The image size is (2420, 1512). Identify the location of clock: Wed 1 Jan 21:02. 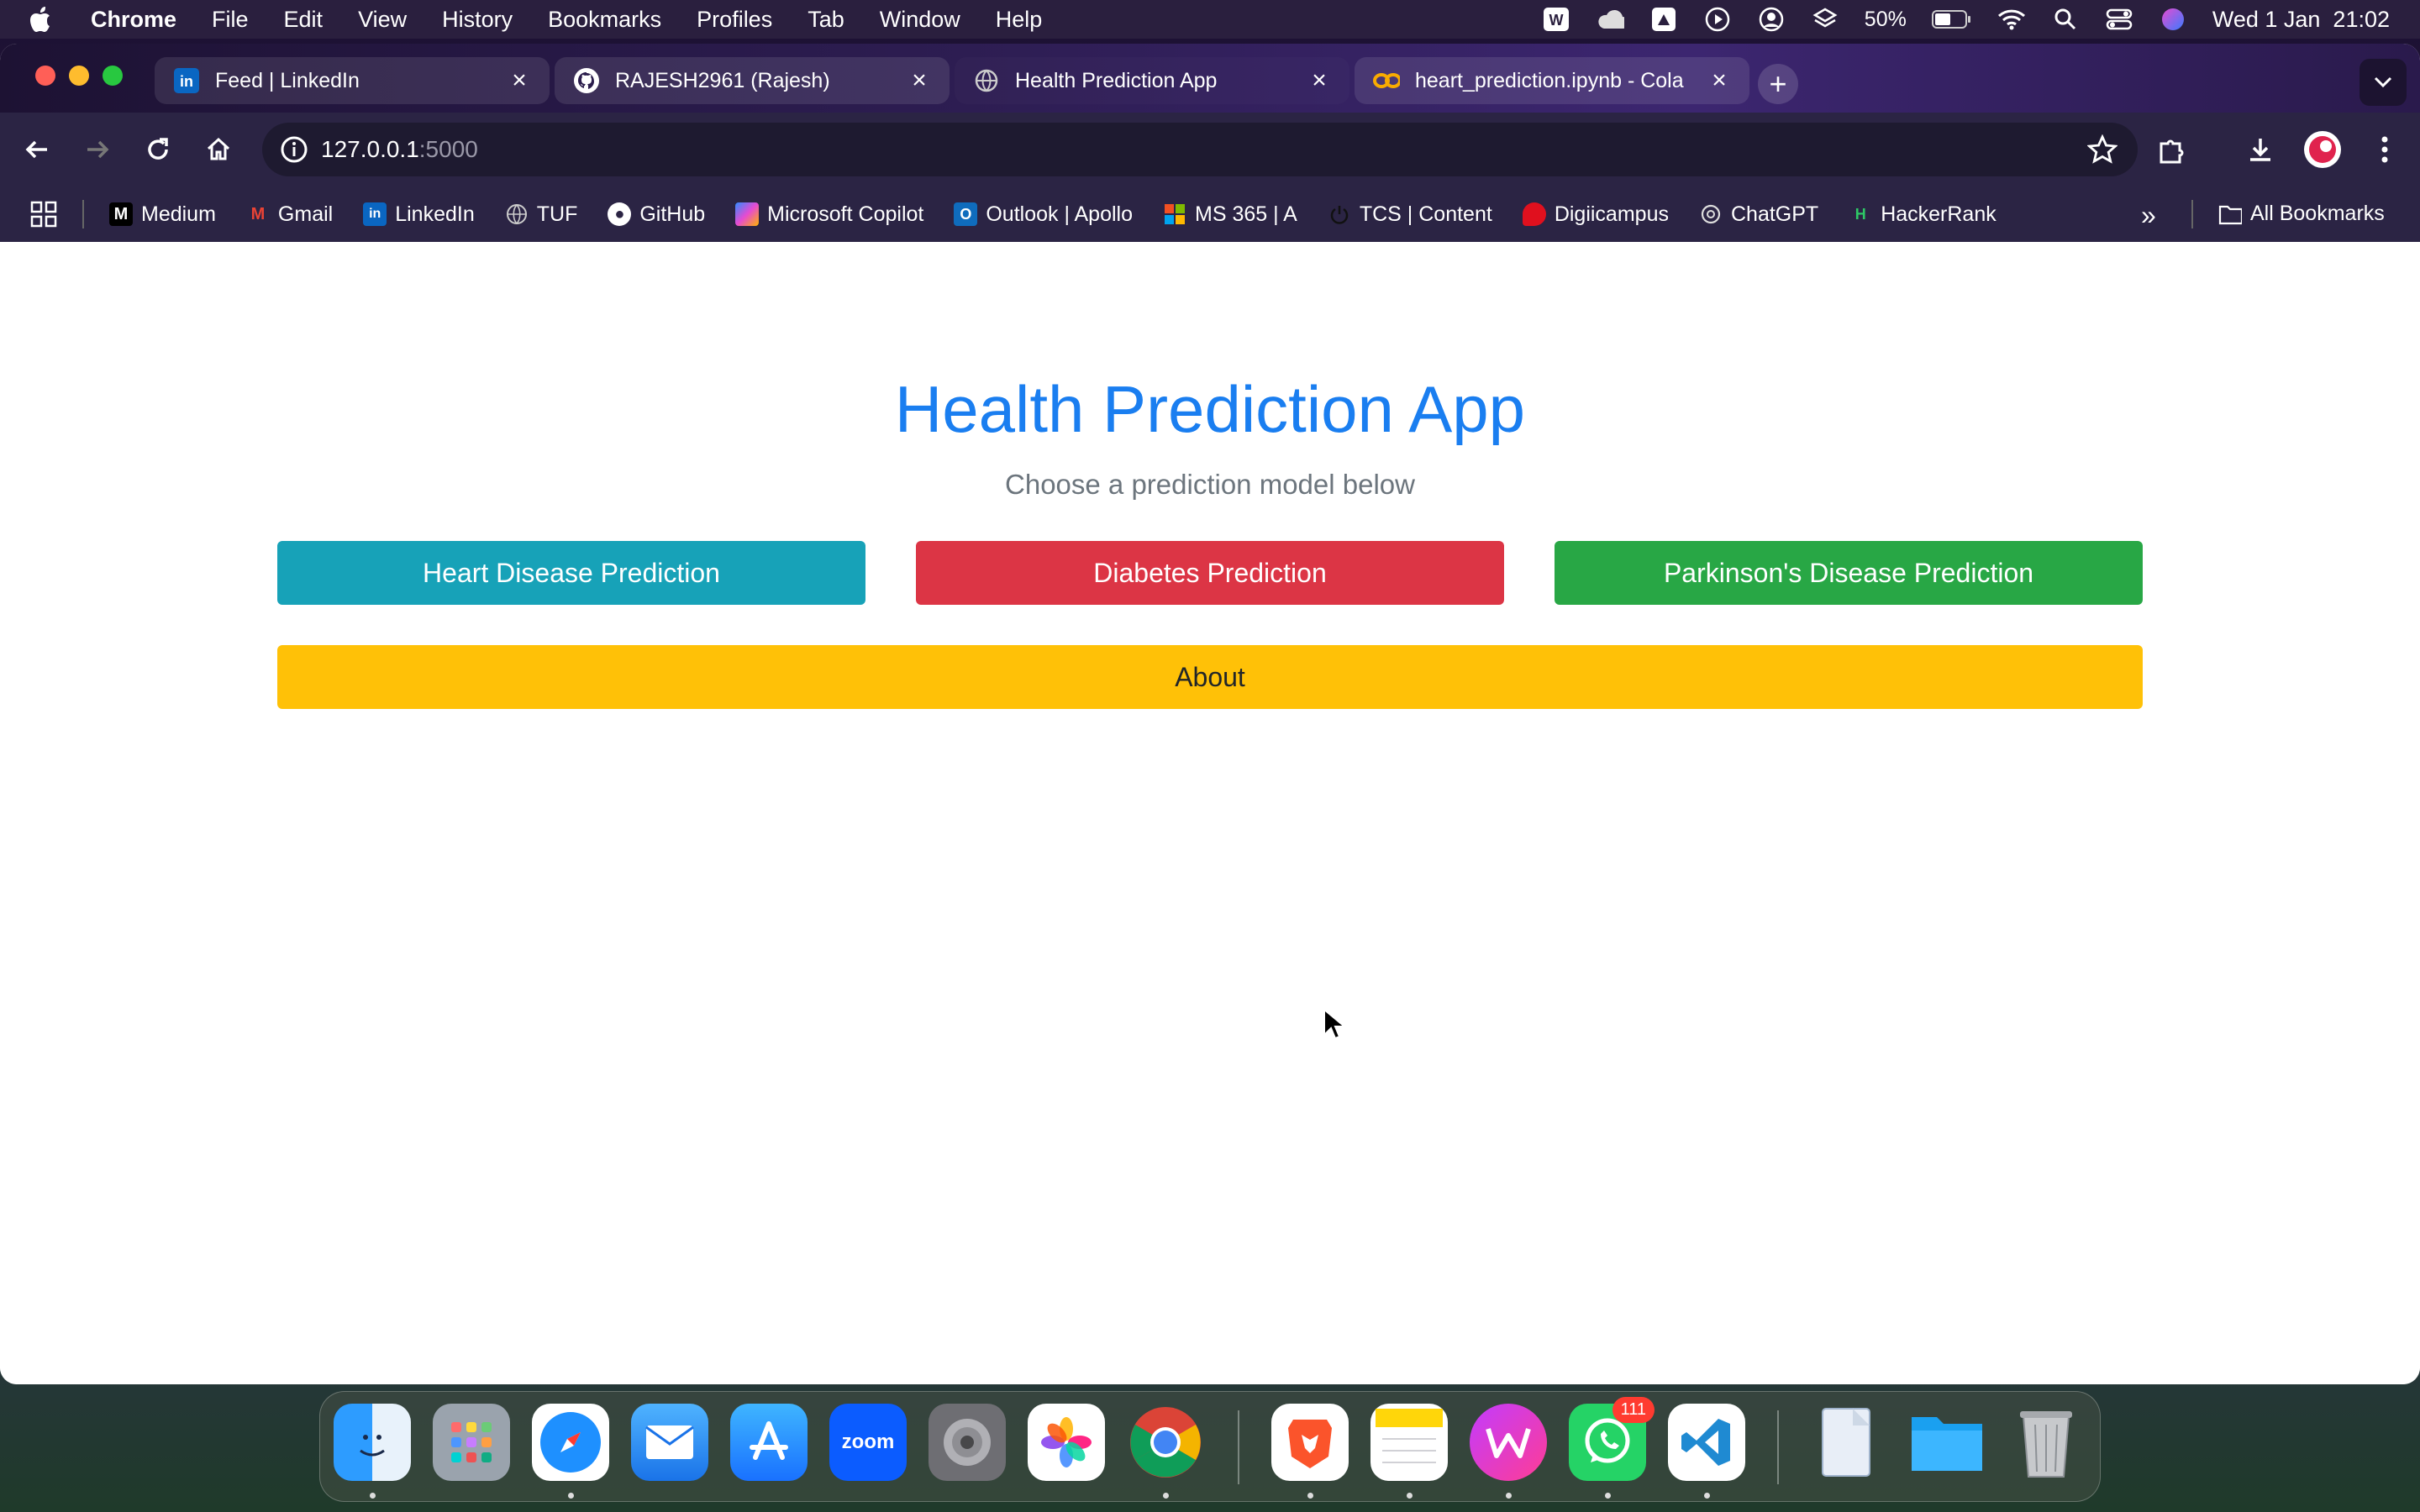
(2301, 20).